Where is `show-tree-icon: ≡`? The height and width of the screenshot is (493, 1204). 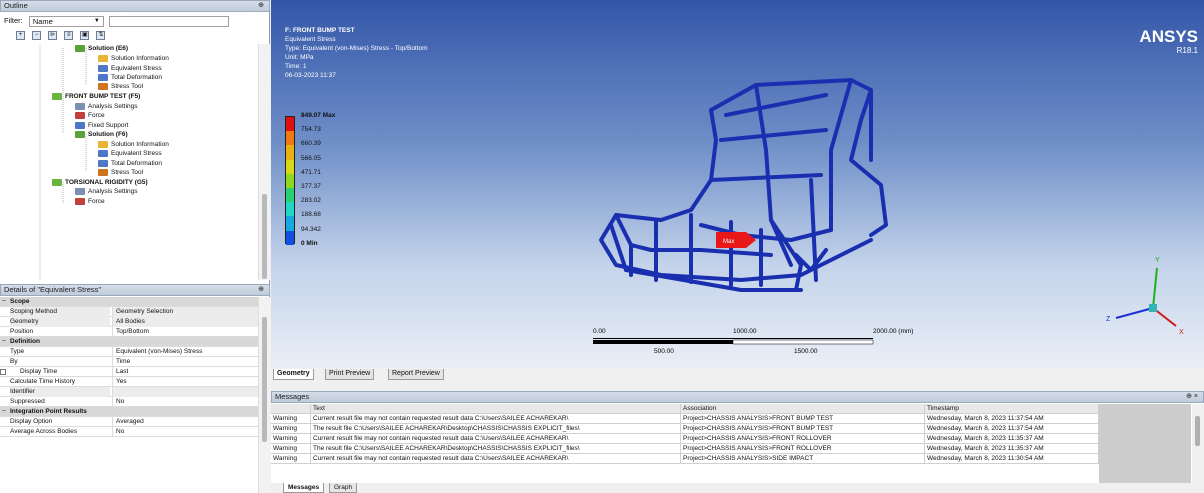
show-tree-icon: ≡ is located at coordinates (69, 35).